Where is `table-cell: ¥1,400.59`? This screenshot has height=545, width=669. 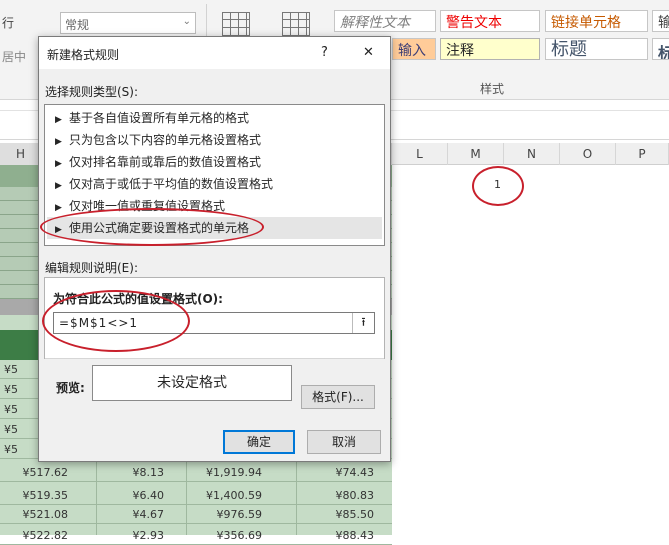
table-cell: ¥1,400.59 is located at coordinates (226, 495).